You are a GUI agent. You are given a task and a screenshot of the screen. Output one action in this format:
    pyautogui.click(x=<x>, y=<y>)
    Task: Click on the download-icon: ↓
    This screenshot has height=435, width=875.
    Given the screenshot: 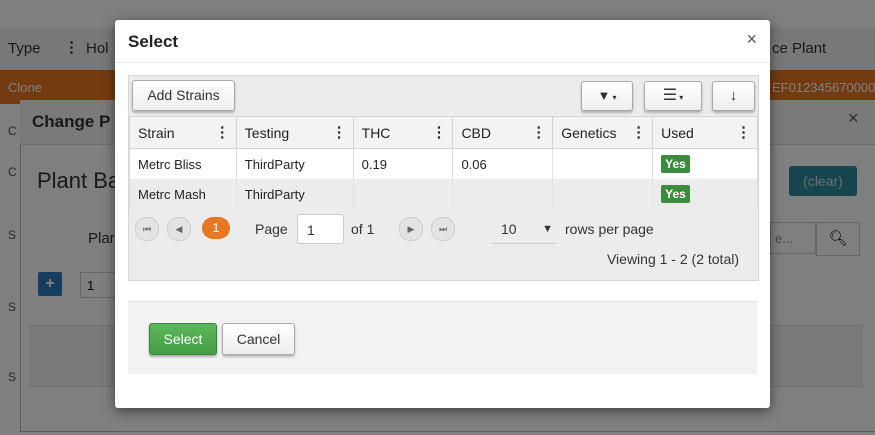 What is the action you would take?
    pyautogui.click(x=733, y=95)
    